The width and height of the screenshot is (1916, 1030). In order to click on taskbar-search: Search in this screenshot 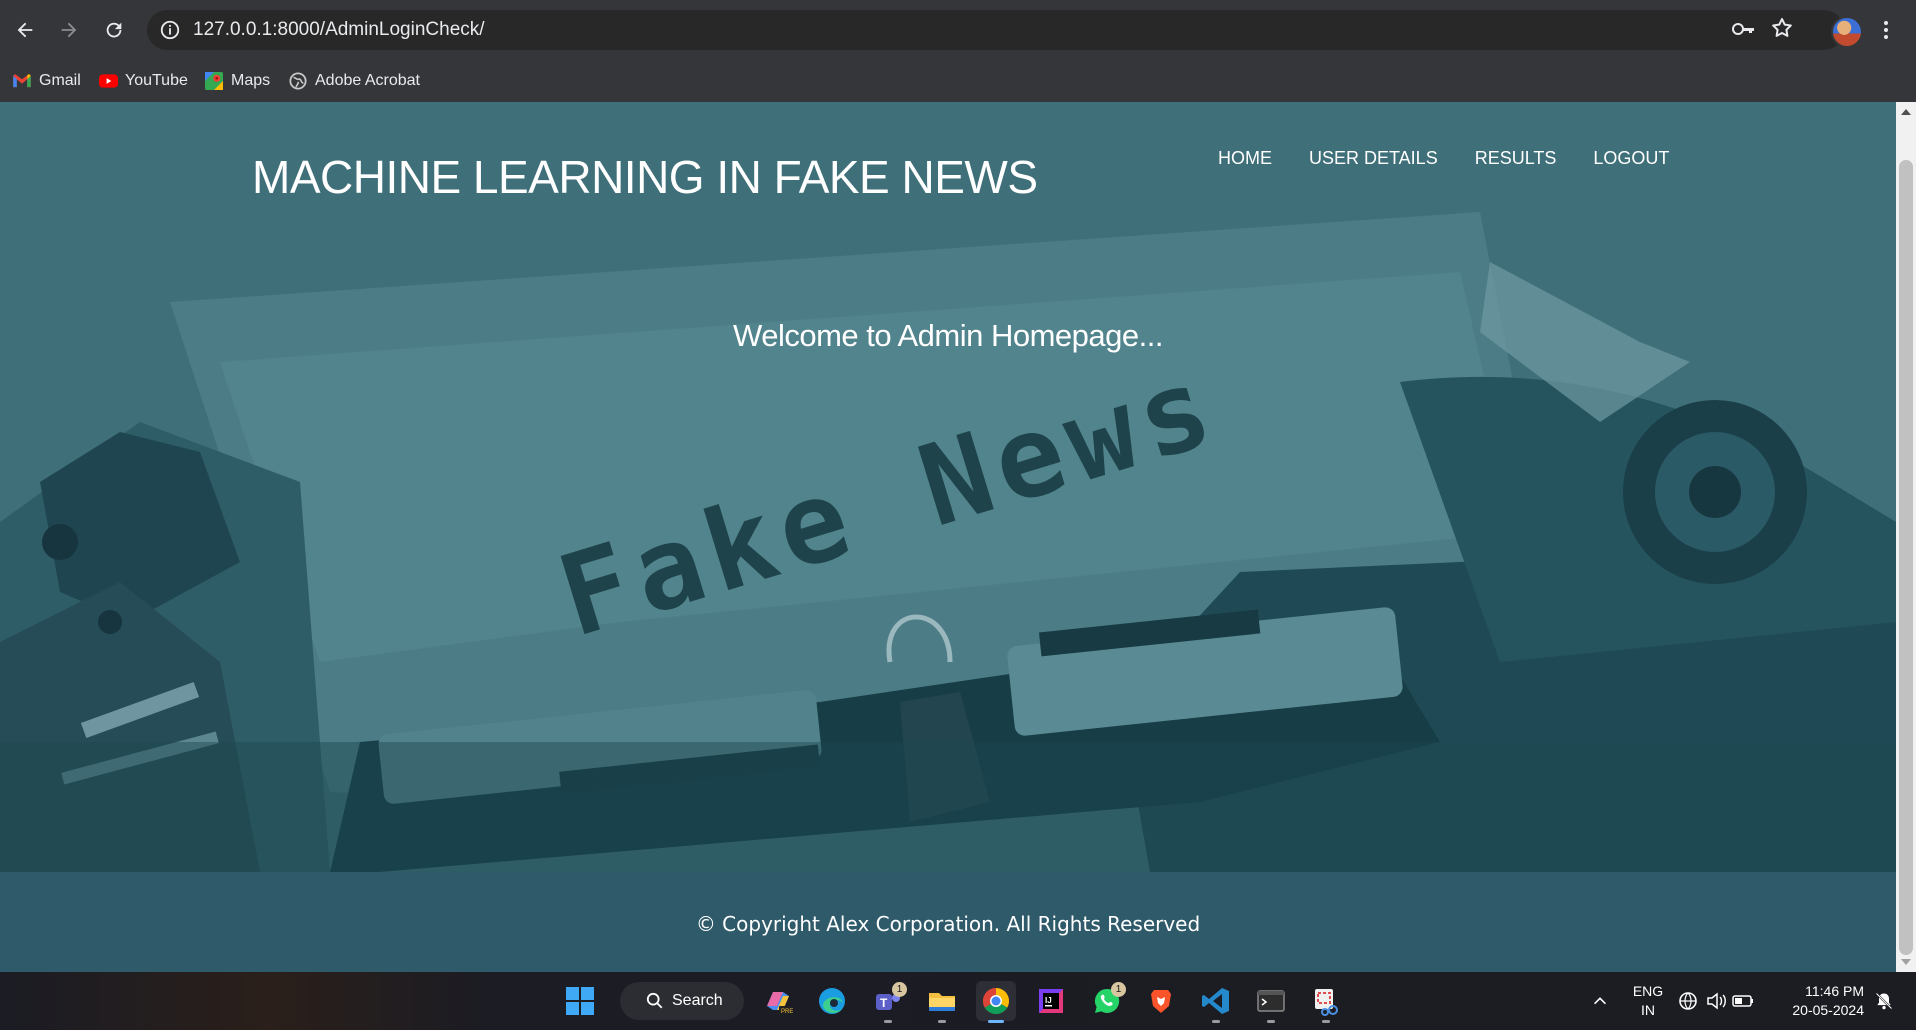, I will do `click(682, 1001)`.